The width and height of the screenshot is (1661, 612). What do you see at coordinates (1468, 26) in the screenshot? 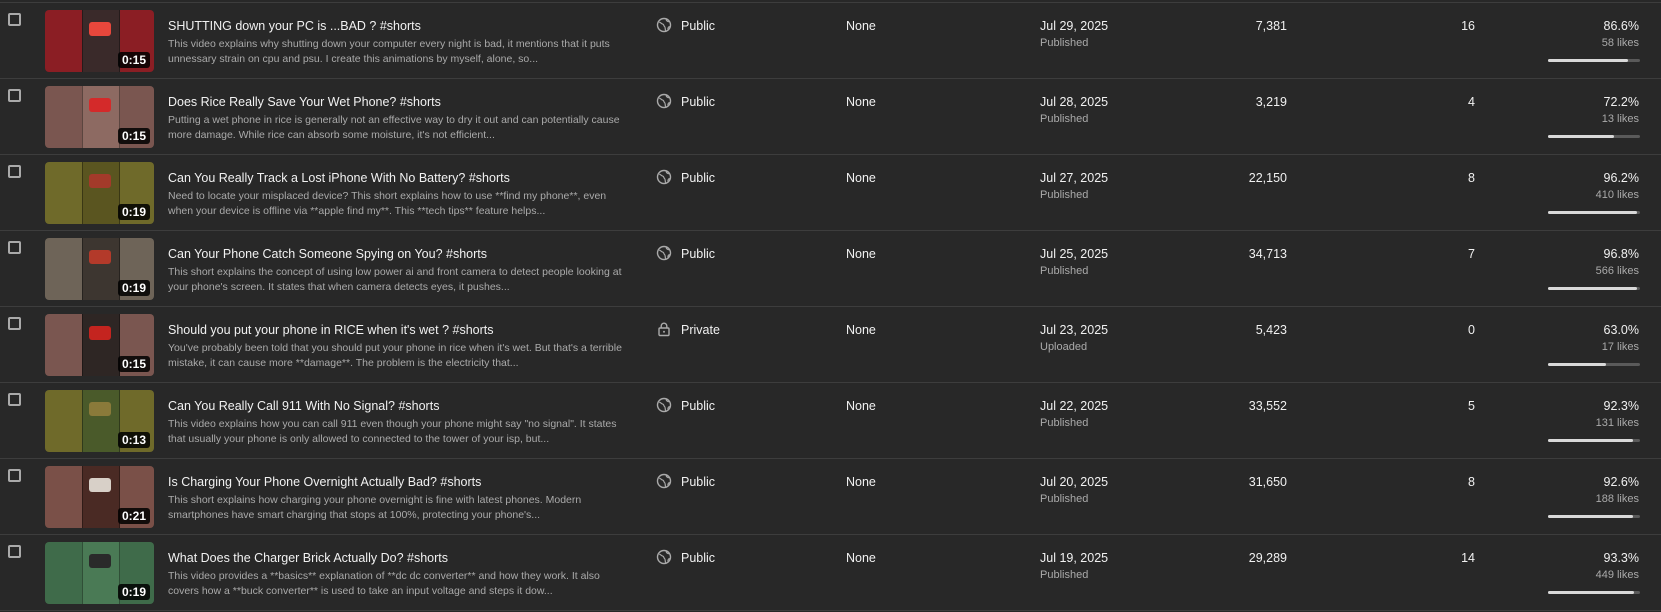
I see `comments-value: 16` at bounding box center [1468, 26].